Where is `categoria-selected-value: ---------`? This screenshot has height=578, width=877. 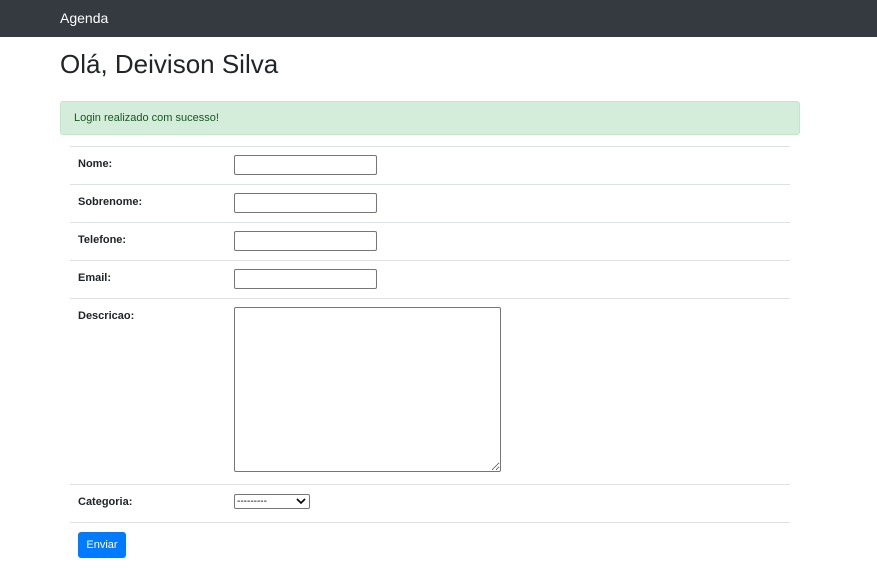
categoria-selected-value: --------- is located at coordinates (252, 501).